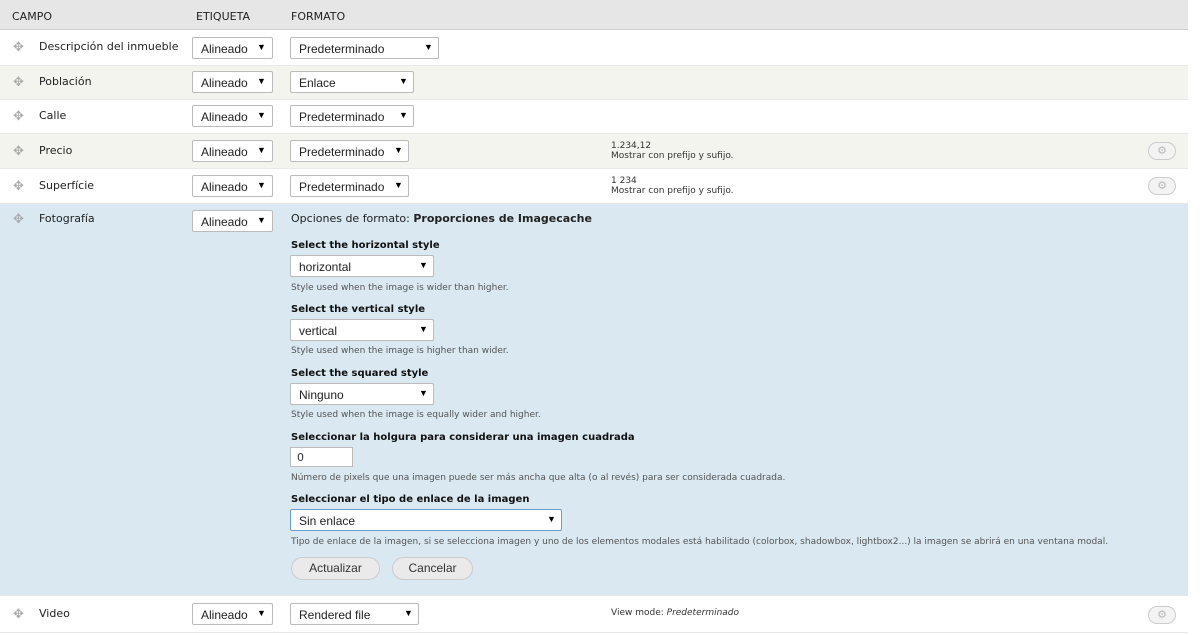 This screenshot has height=635, width=1200. I want to click on format-summary: View mode: Predeterminado, so click(675, 613).